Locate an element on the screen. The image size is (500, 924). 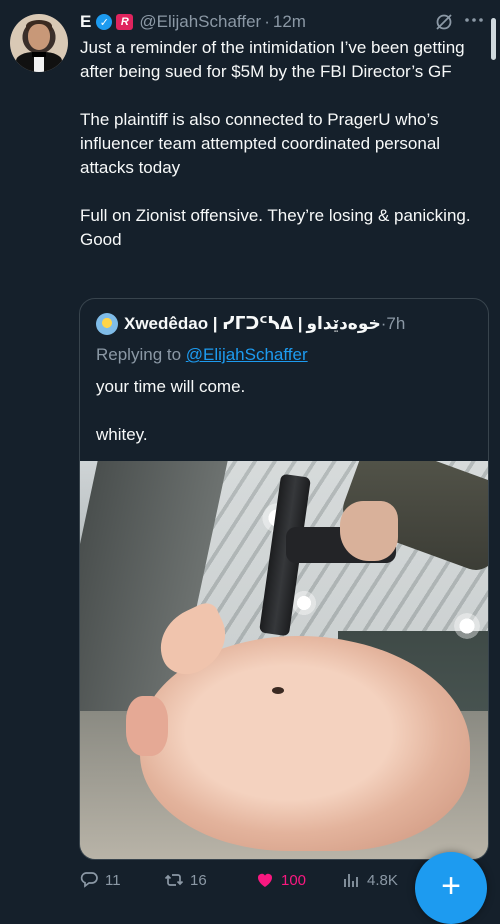
repost-icon is located at coordinates (174, 880).